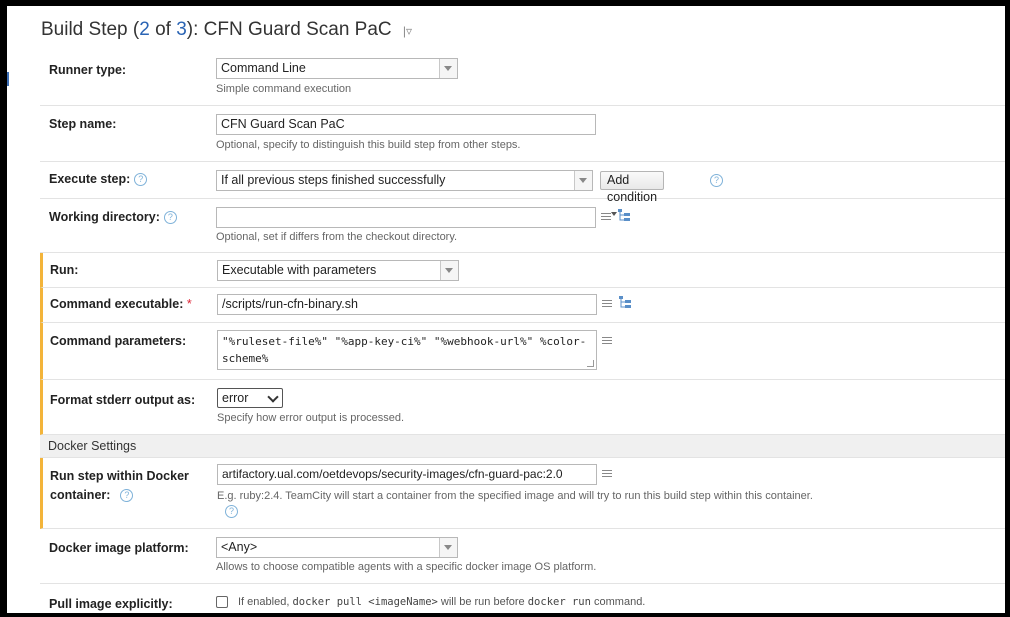  Describe the element at coordinates (83, 124) in the screenshot. I see `step-name-label: Step name:` at that location.